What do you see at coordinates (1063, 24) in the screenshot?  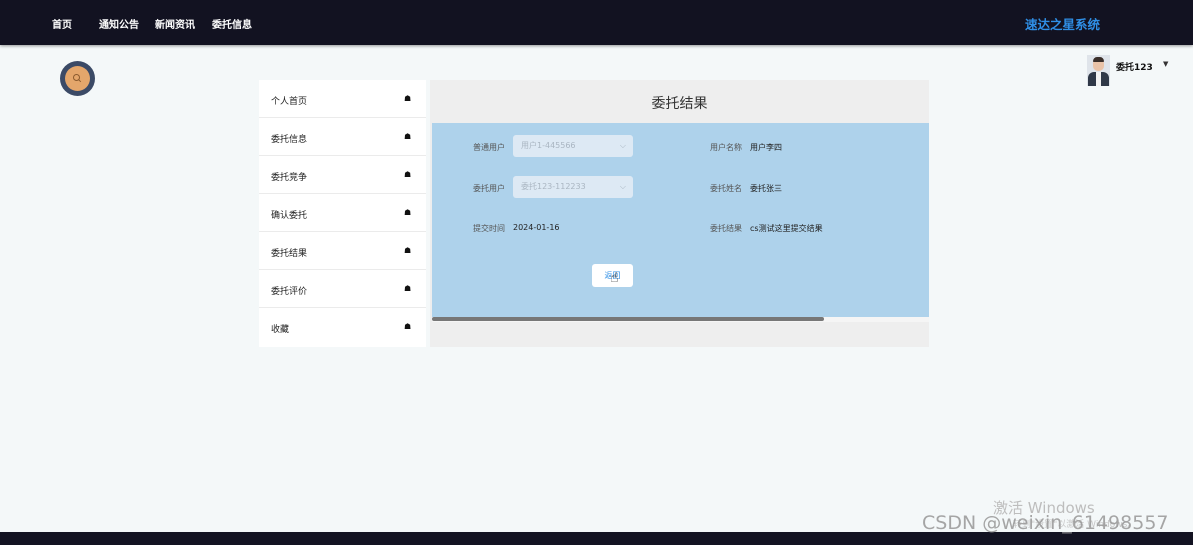 I see `brand-title: 速达之星系统` at bounding box center [1063, 24].